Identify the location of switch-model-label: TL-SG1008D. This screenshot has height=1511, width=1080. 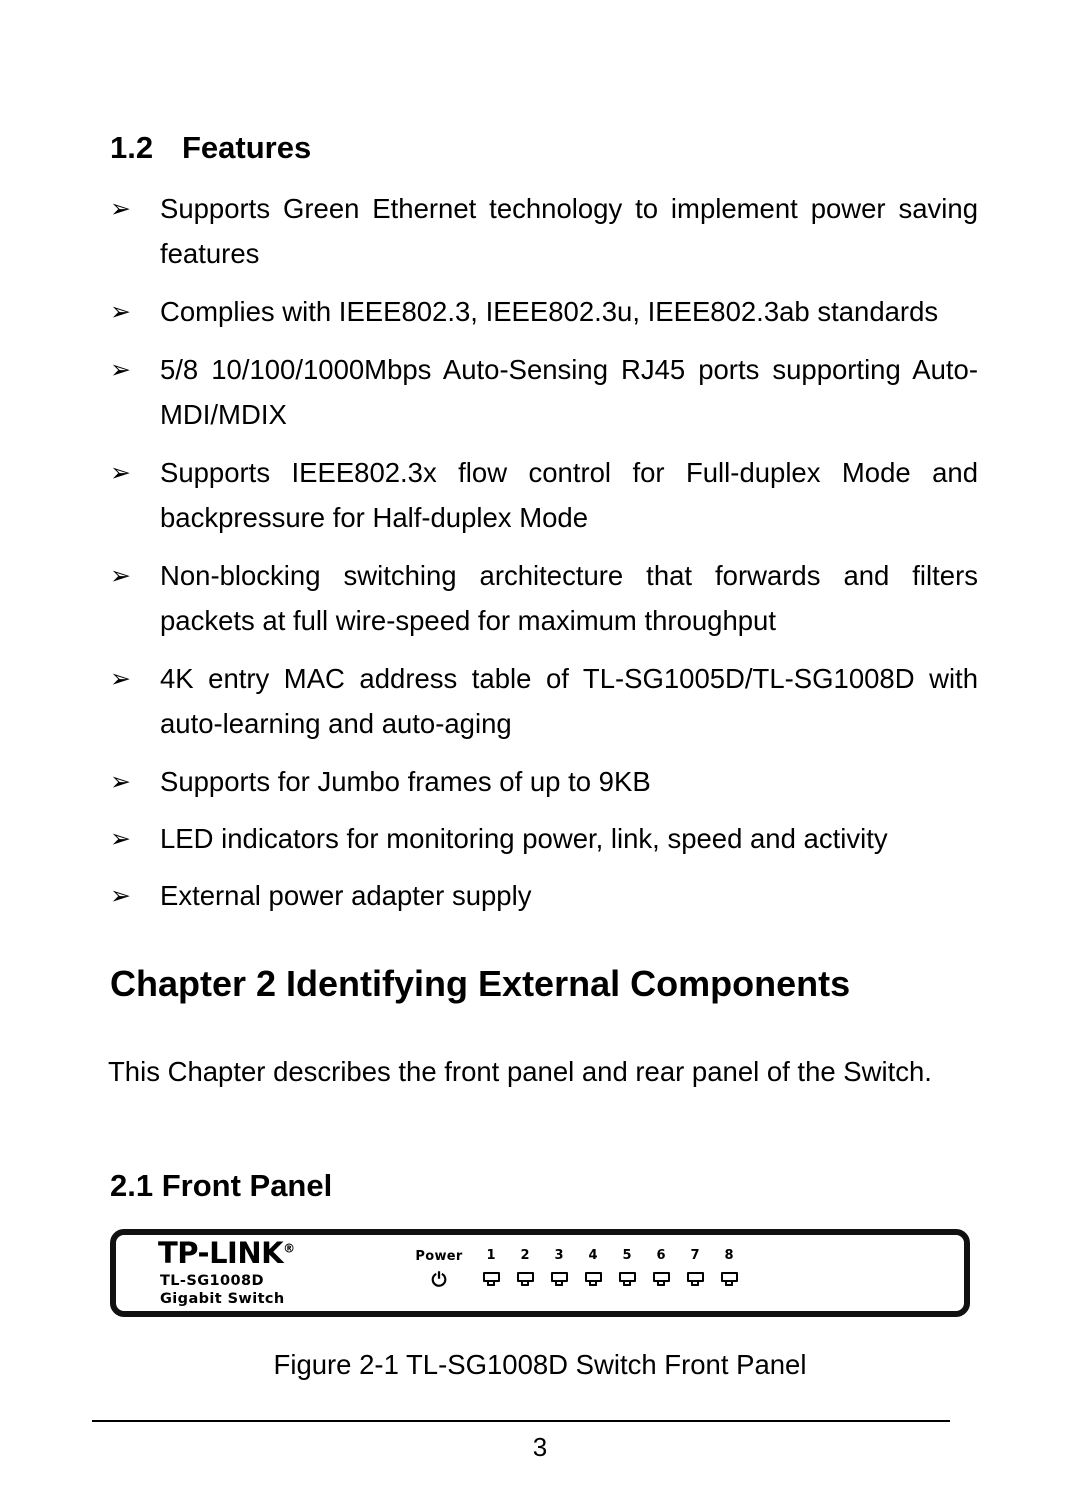
(212, 1281).